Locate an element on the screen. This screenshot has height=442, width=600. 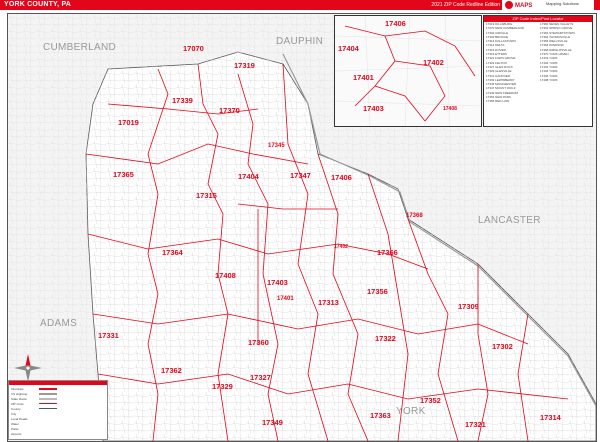
zip-label: 17401 is located at coordinates (285, 299).